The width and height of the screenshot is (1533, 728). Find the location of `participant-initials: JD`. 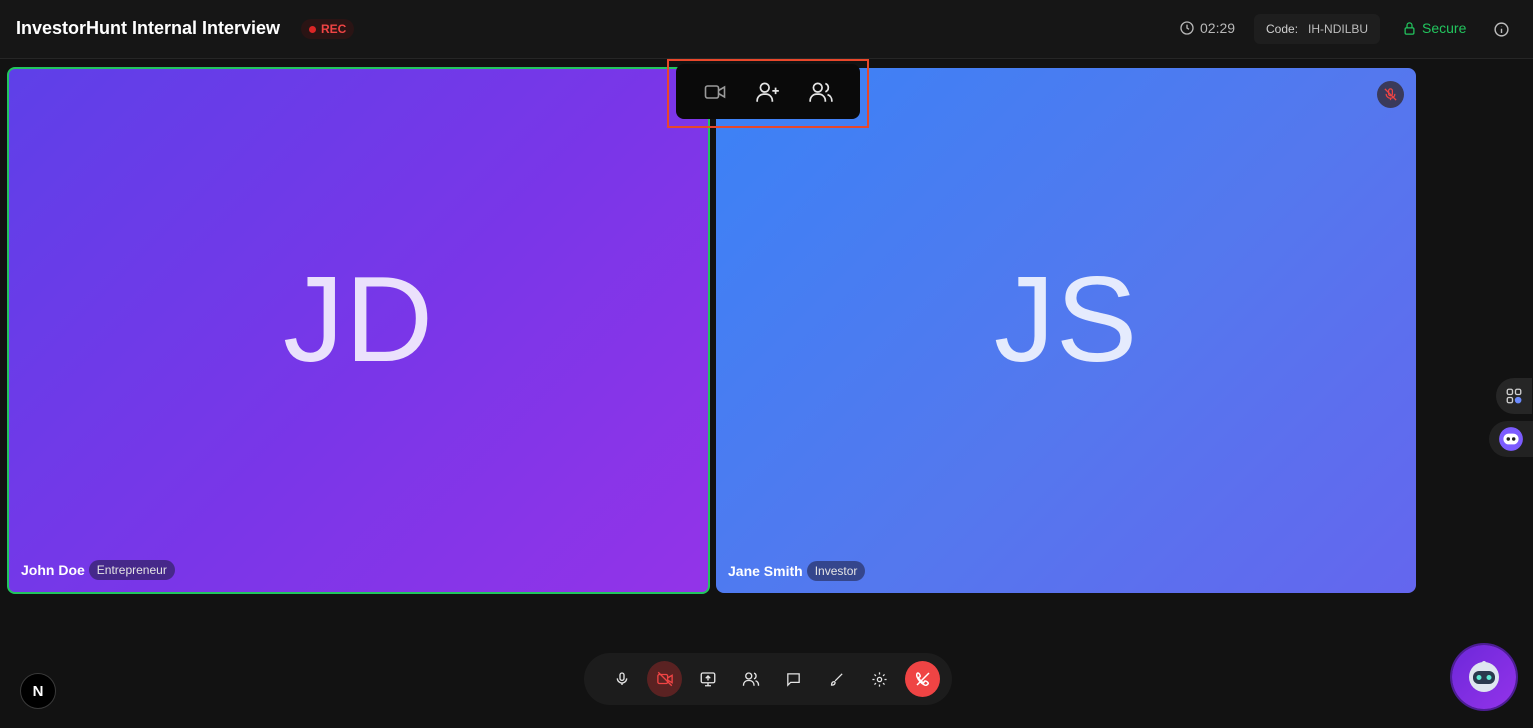

participant-initials: JD is located at coordinates (358, 319).